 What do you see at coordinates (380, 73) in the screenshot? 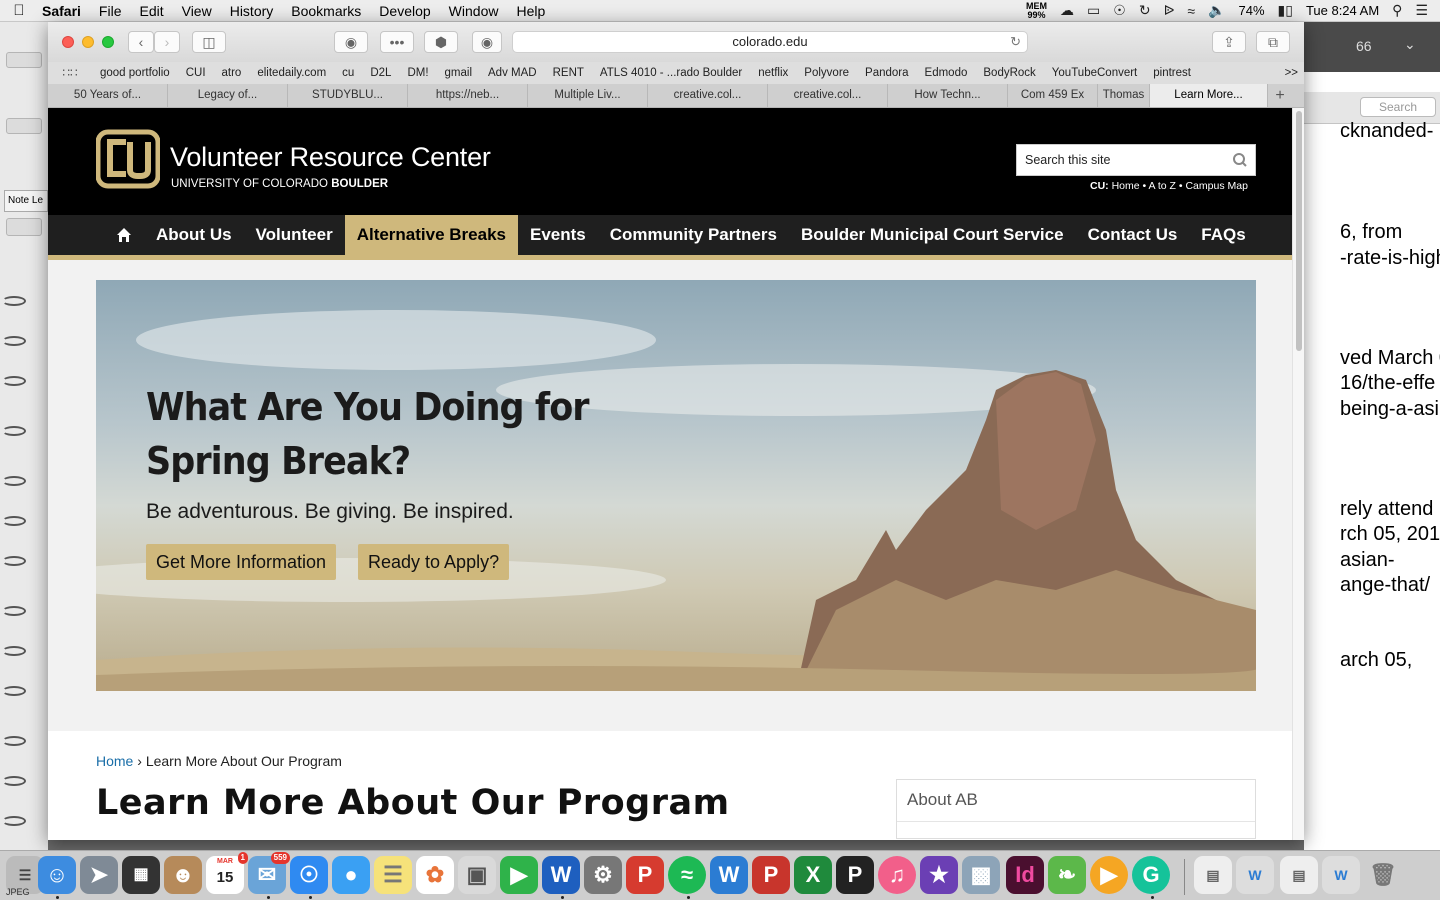
I see `favorite-link: D2L` at bounding box center [380, 73].